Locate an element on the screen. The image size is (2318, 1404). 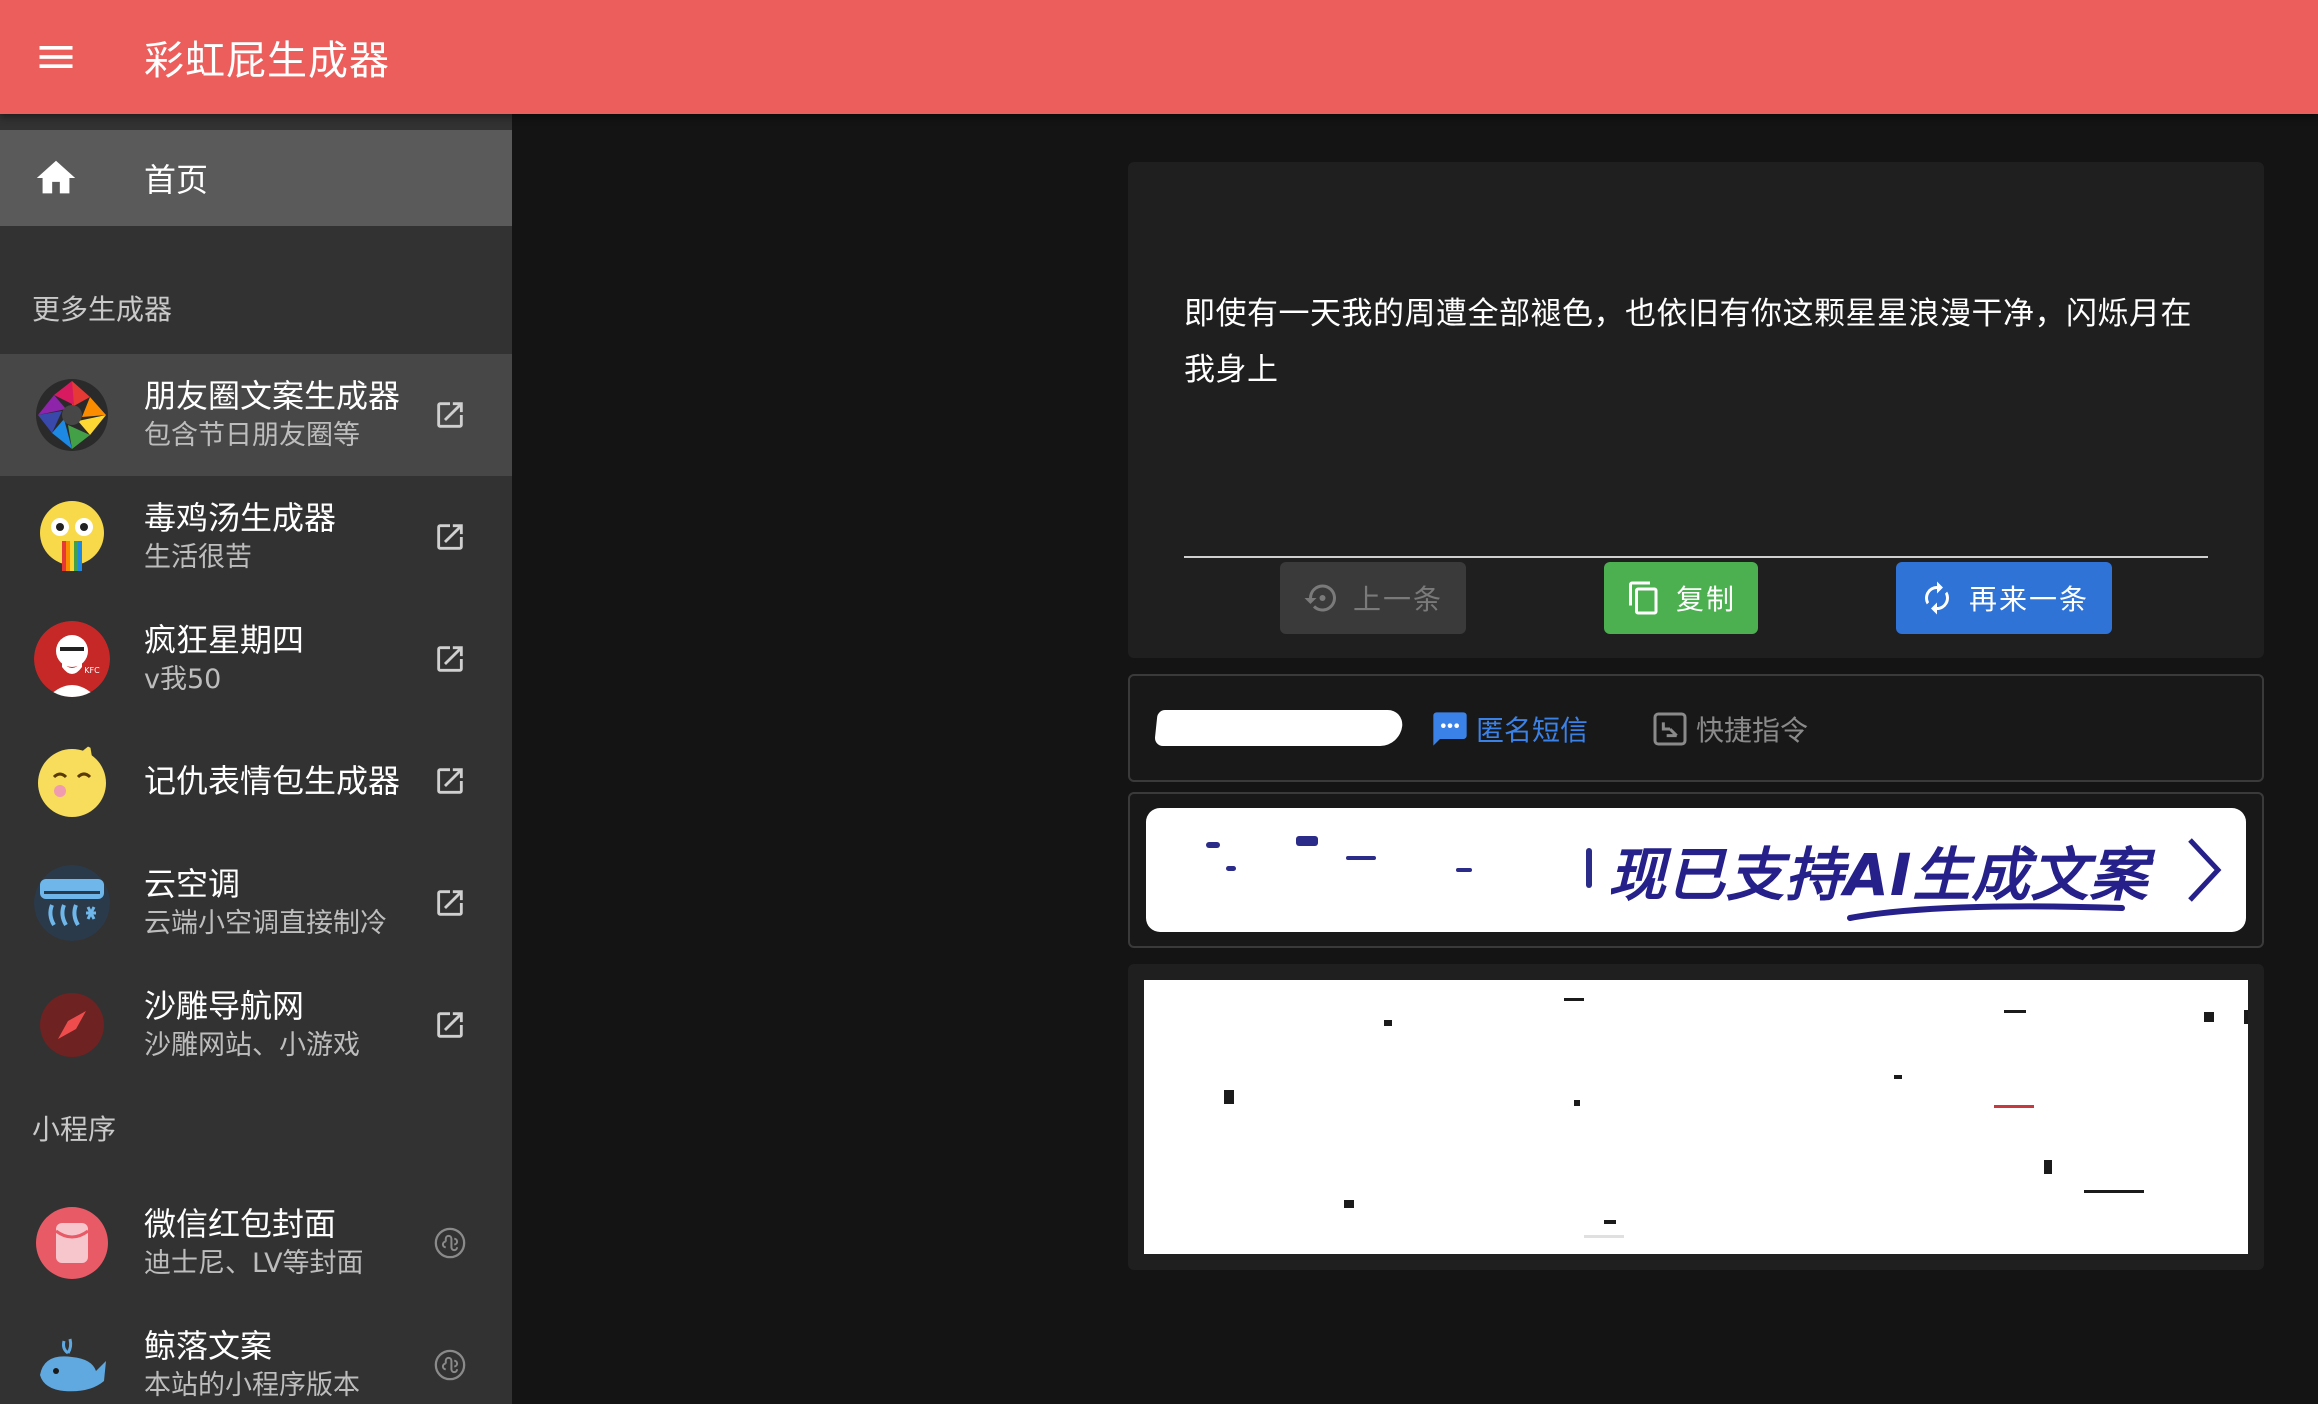
rainbow-face-icon is located at coordinates (72, 537).